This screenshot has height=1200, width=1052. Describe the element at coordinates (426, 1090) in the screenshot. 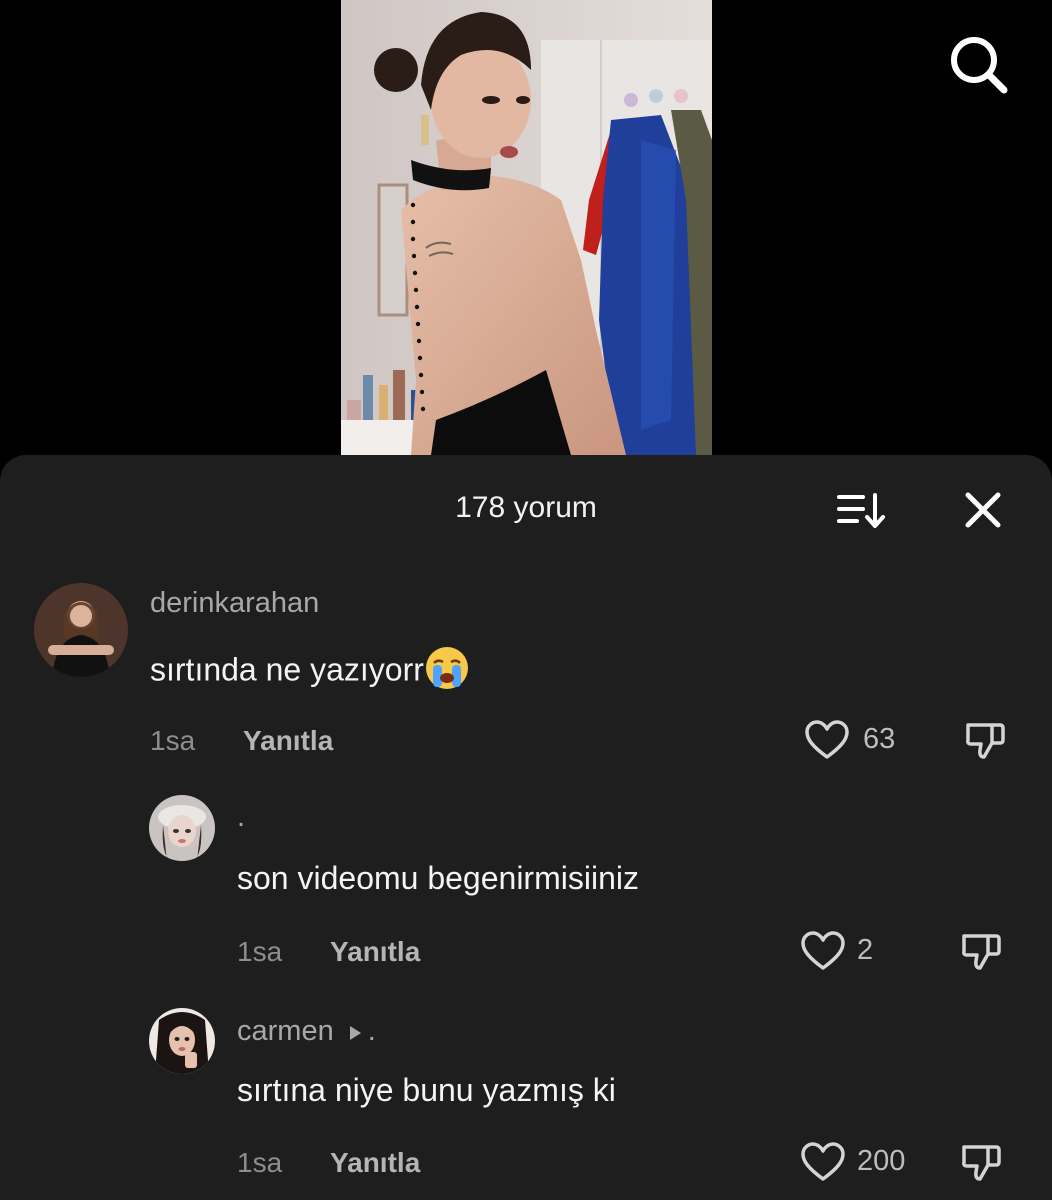

I see `comment-text: sırtına niye bunu yazmış ki` at that location.